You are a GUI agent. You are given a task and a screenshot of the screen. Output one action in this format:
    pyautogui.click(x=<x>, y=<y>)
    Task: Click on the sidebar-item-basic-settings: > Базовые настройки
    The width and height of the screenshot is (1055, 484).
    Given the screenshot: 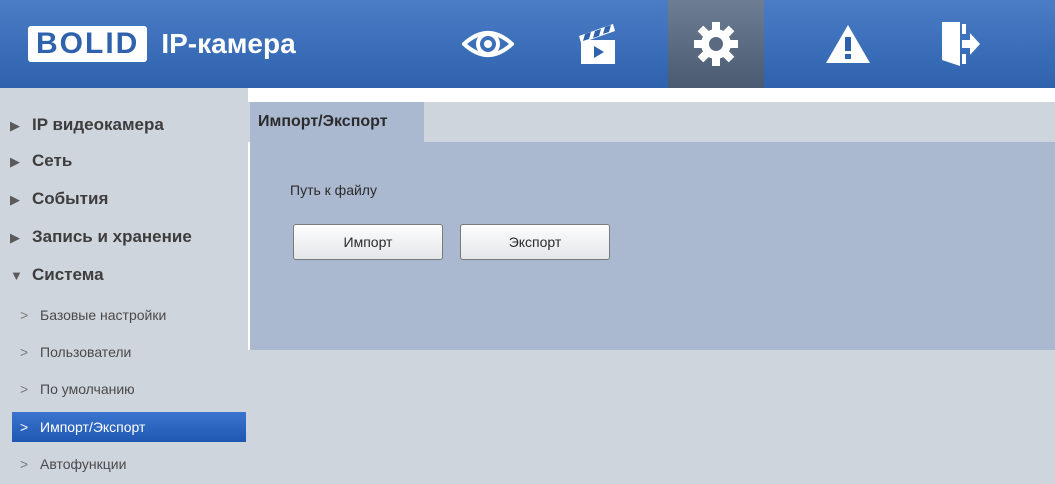 What is the action you would take?
    pyautogui.click(x=129, y=315)
    